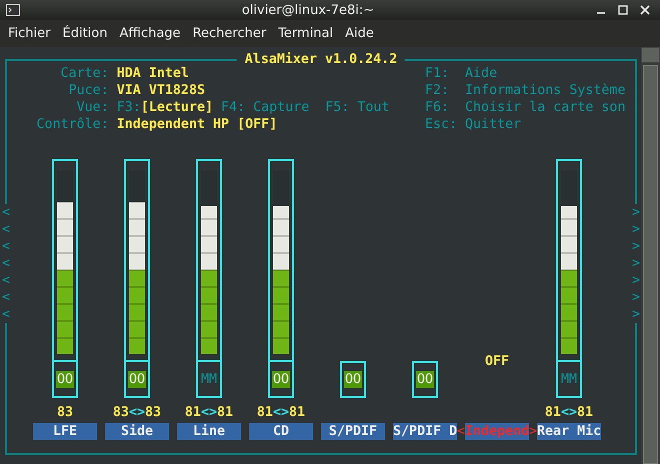 This screenshot has width=660, height=464. I want to click on field-label: Vue:, so click(92, 107).